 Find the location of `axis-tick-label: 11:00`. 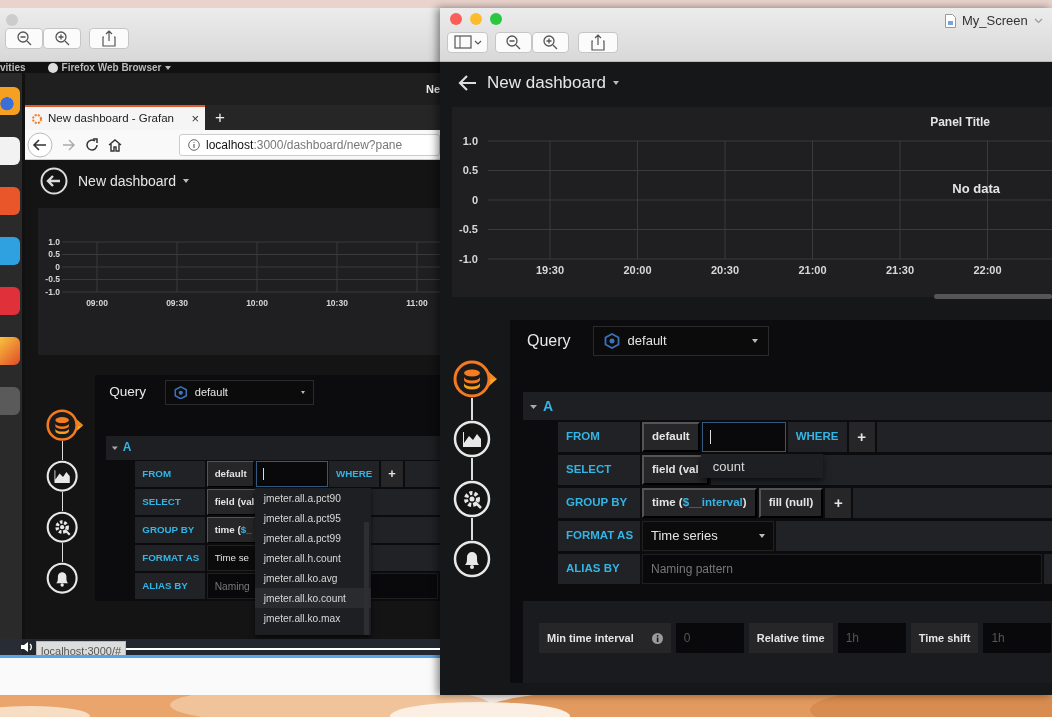

axis-tick-label: 11:00 is located at coordinates (417, 303).